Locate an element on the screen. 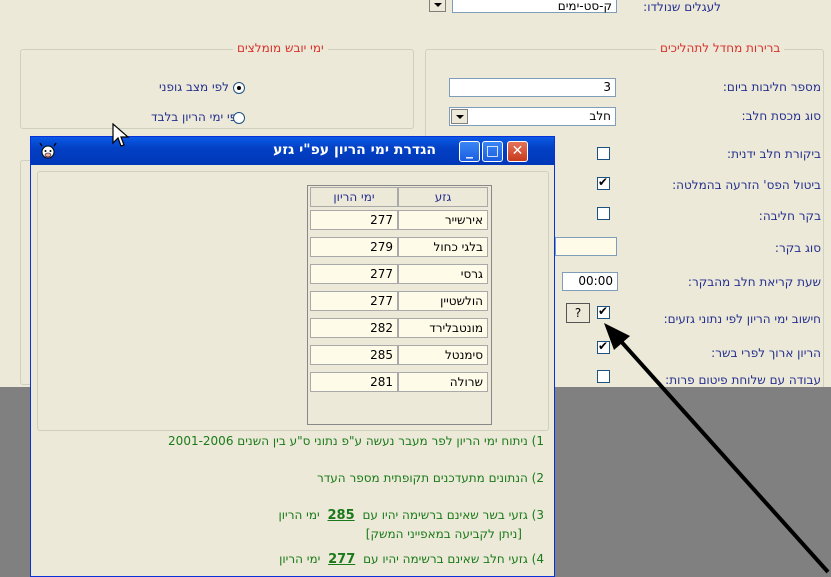 Image resolution: width=831 pixels, height=577 pixels. note-3-prefix: 3) גזעי בשר שאינם ברשימה יהיו עם is located at coordinates (453, 515).